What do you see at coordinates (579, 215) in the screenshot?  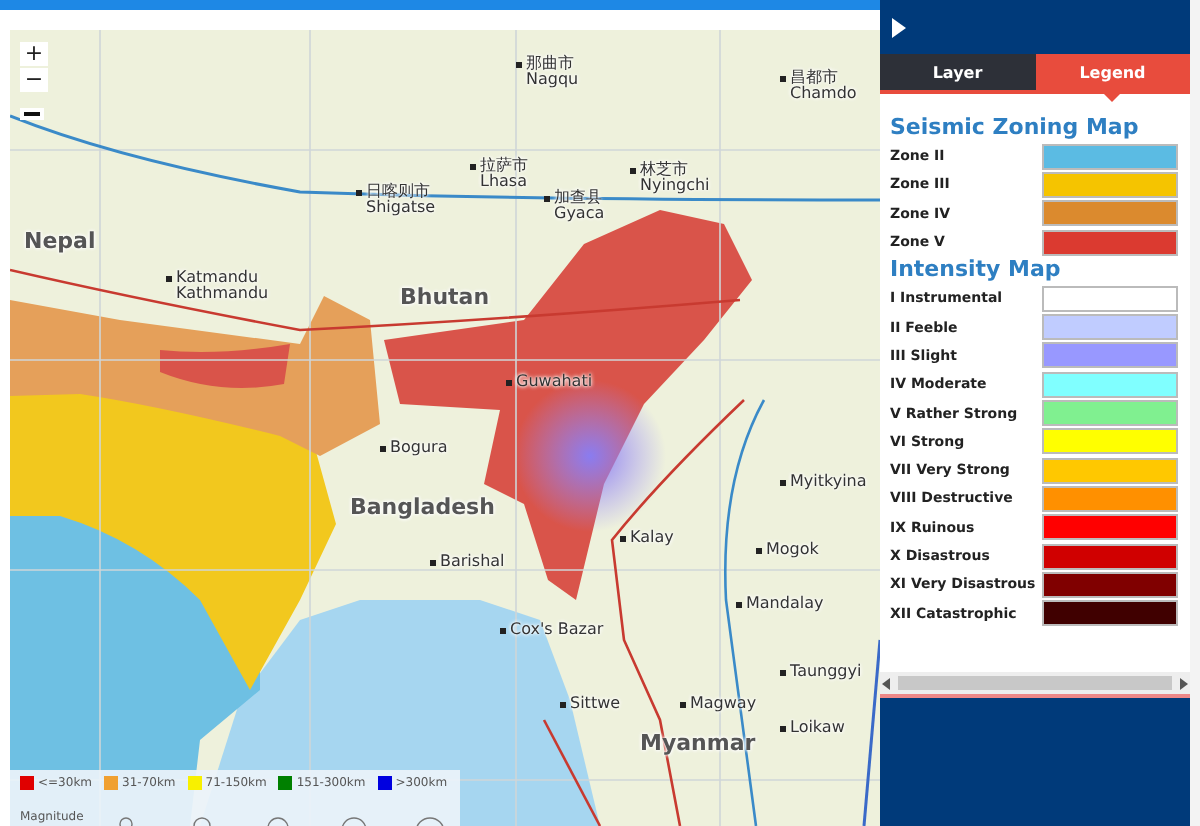 I see `city-label: Gyaca` at bounding box center [579, 215].